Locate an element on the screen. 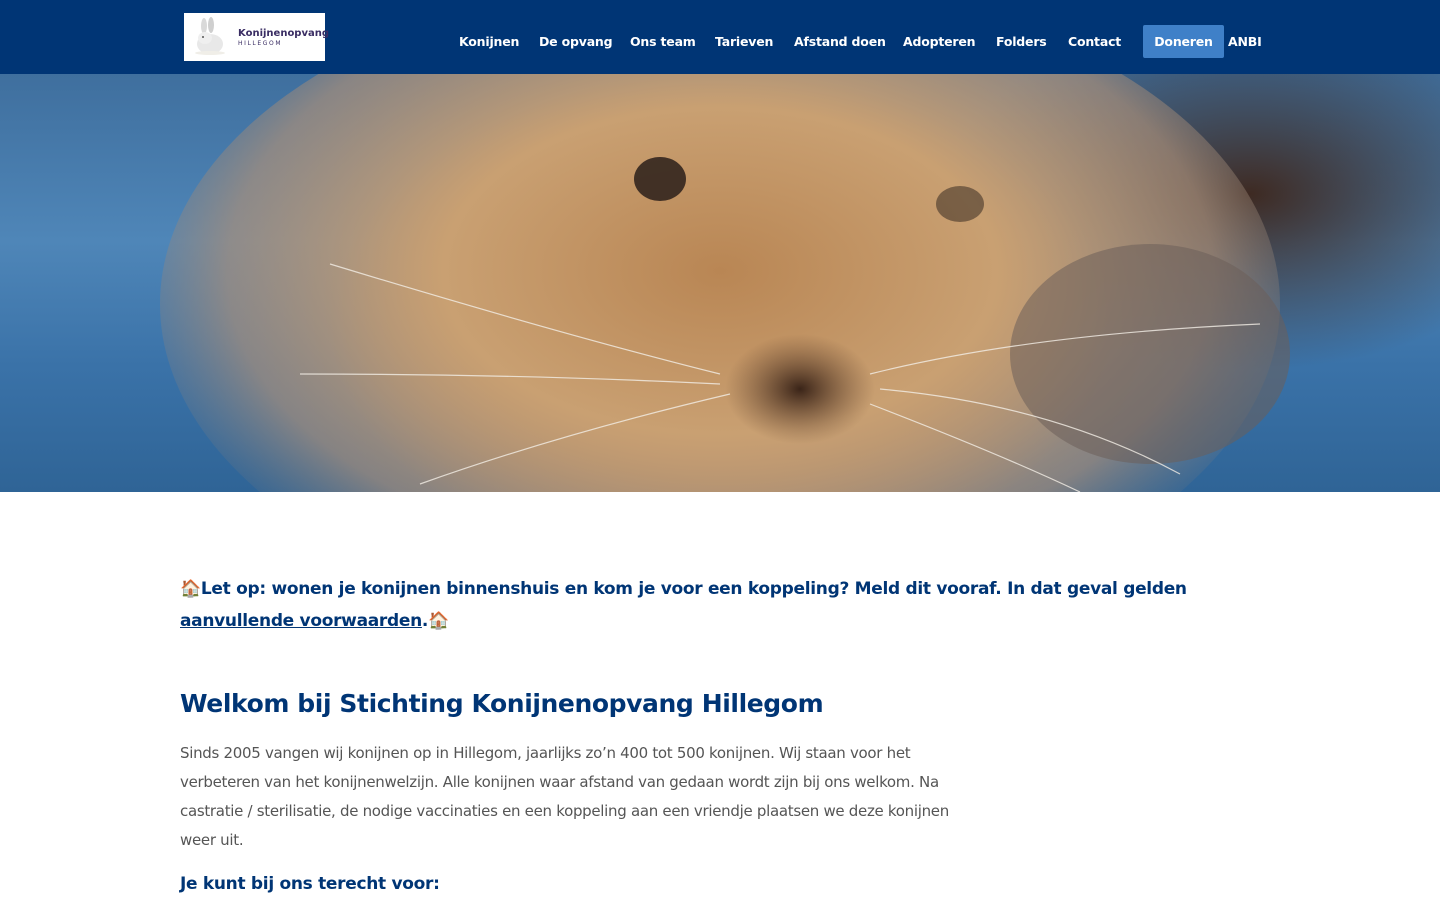 The image size is (1440, 900). donate-button: Doneren is located at coordinates (1183, 41).